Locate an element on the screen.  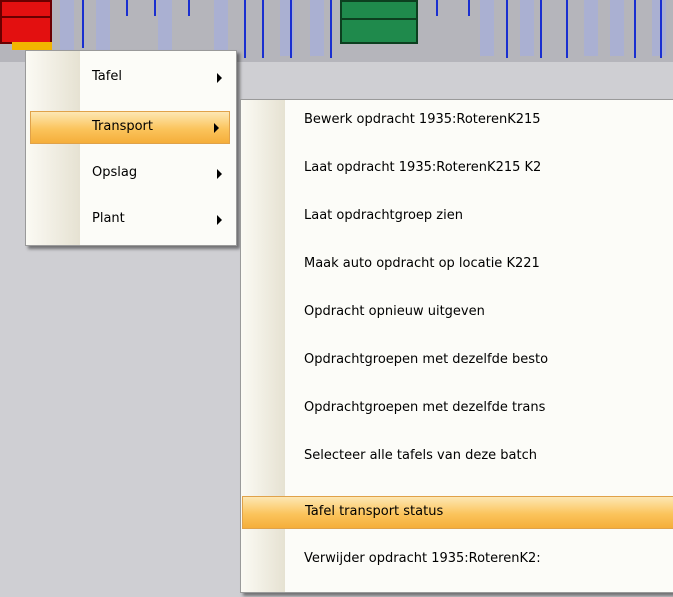
menu-item-label: Transport is located at coordinates (123, 126).